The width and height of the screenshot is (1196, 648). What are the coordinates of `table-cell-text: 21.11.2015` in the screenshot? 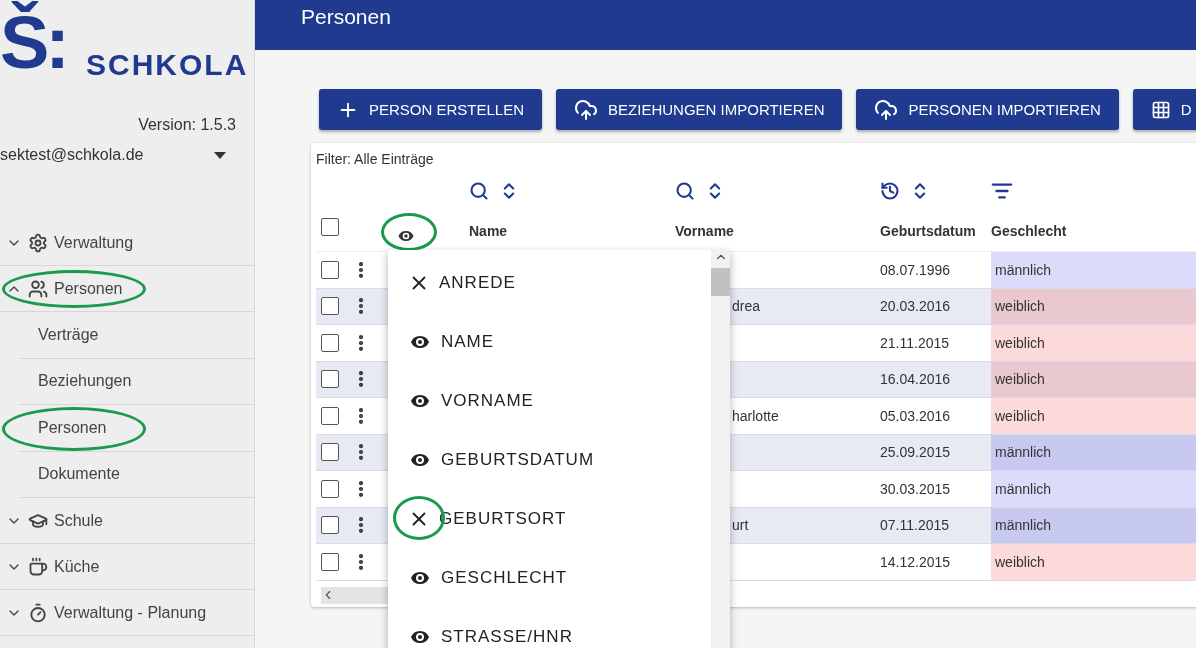 It's located at (915, 342).